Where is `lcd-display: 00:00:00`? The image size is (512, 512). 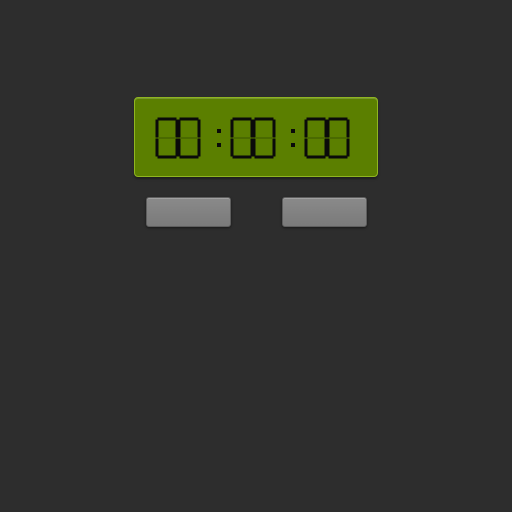
lcd-display: 00:00:00 is located at coordinates (256, 137).